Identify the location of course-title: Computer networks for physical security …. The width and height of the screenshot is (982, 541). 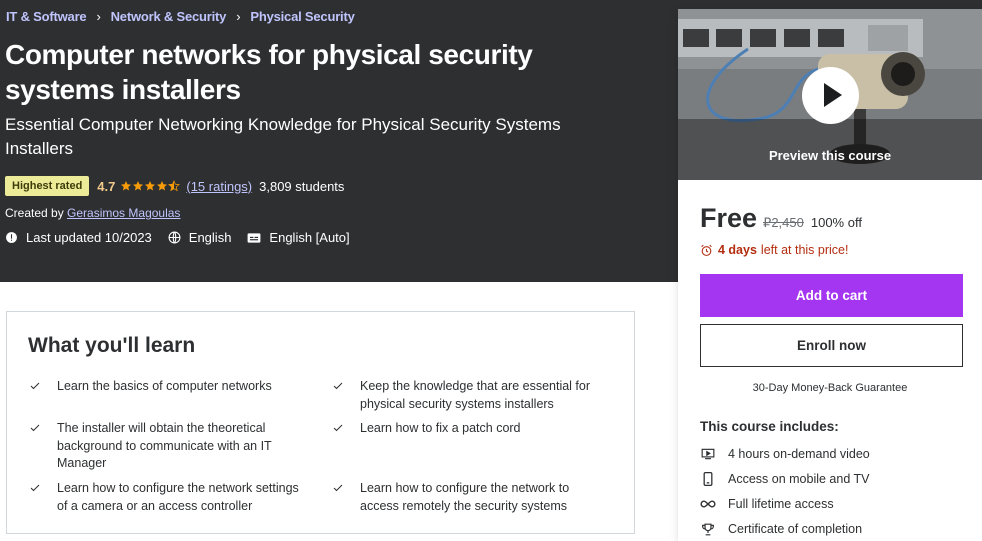
(269, 72).